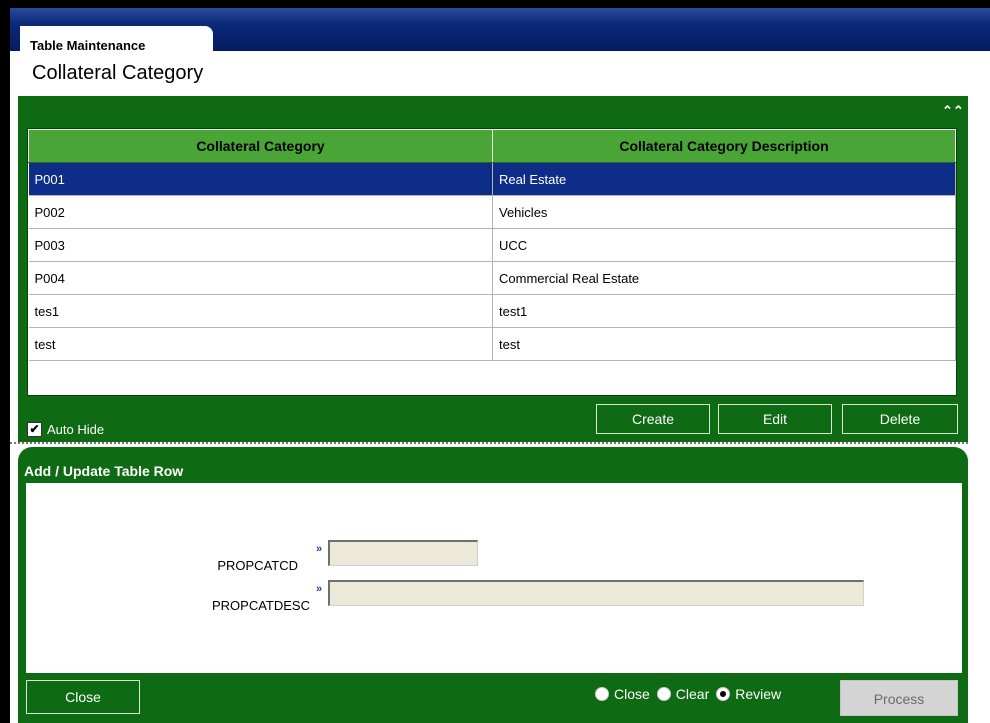 This screenshot has width=990, height=723. I want to click on tab-table-maintenance: Table Maintenance, so click(116, 42).